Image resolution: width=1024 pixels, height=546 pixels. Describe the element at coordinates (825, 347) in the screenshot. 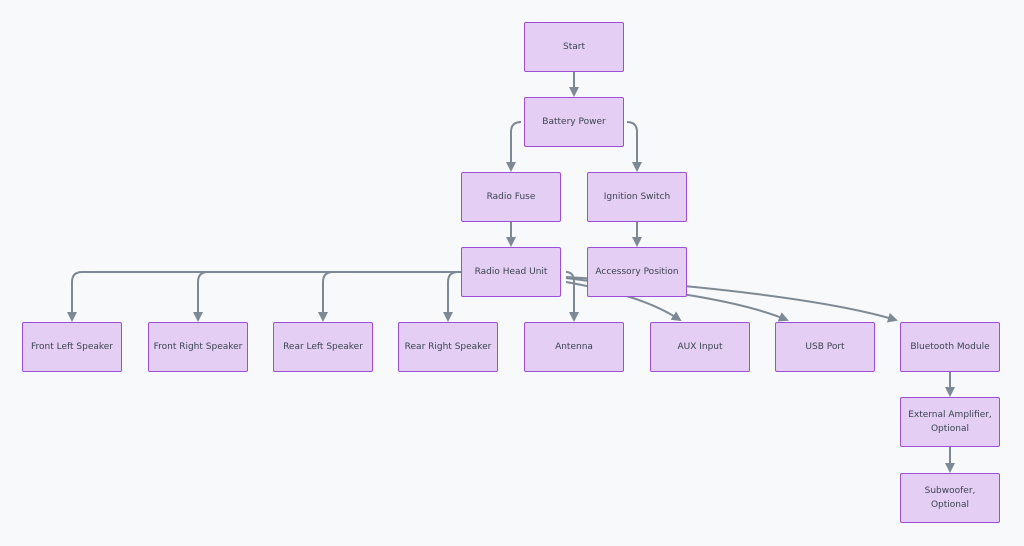

I see `node-usb: USB Port` at that location.